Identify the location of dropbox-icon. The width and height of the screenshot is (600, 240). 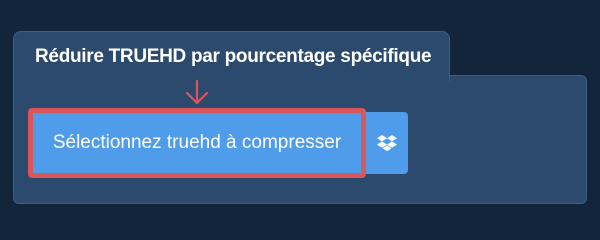
(387, 143).